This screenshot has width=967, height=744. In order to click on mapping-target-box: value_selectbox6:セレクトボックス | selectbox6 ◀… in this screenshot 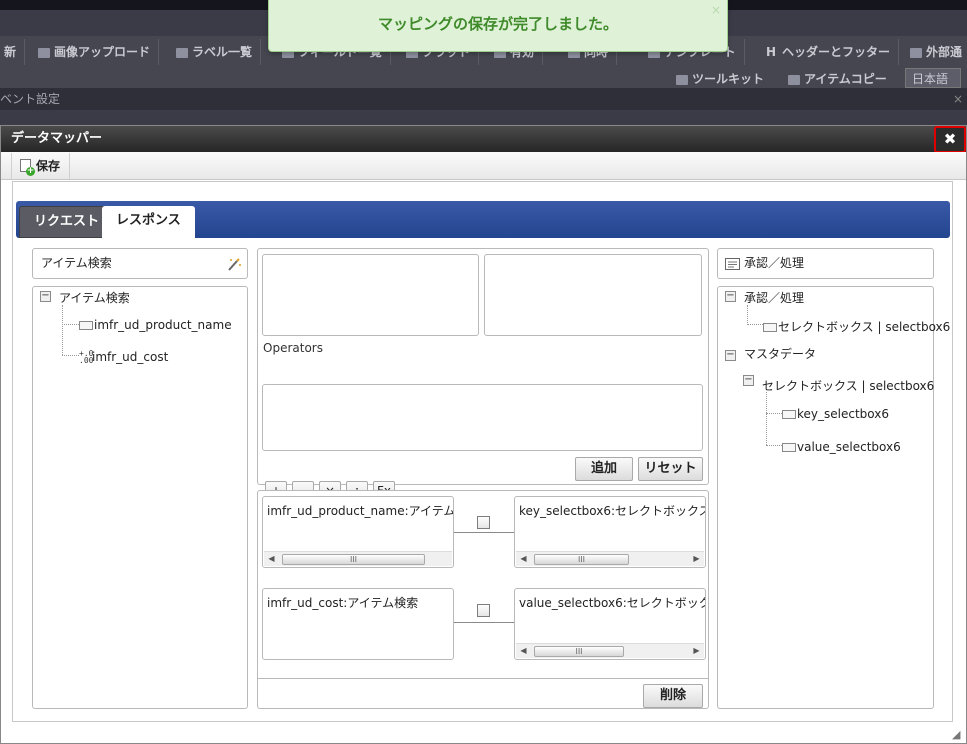, I will do `click(610, 624)`.